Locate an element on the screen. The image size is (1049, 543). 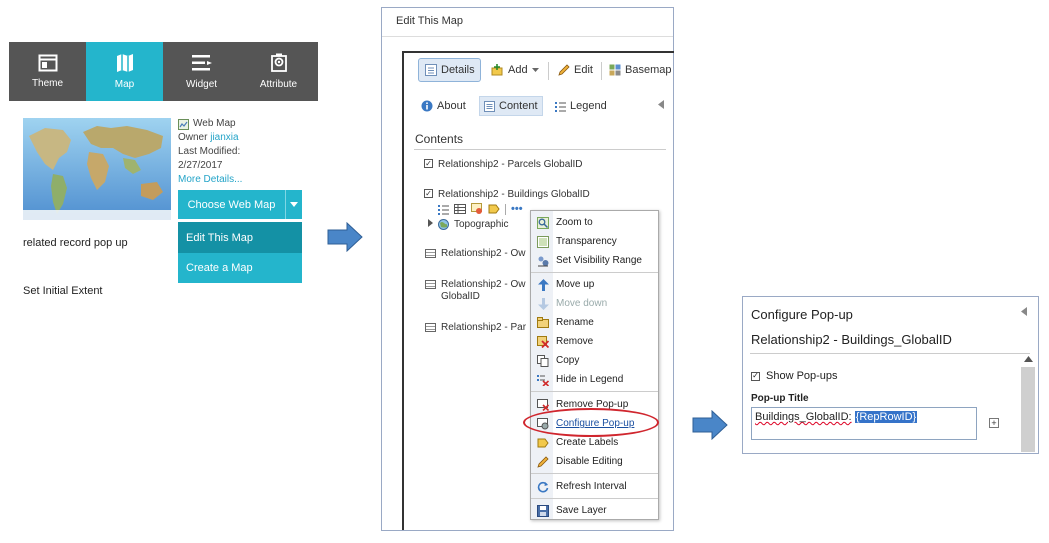
right-arrow-icon is located at coordinates (710, 425).